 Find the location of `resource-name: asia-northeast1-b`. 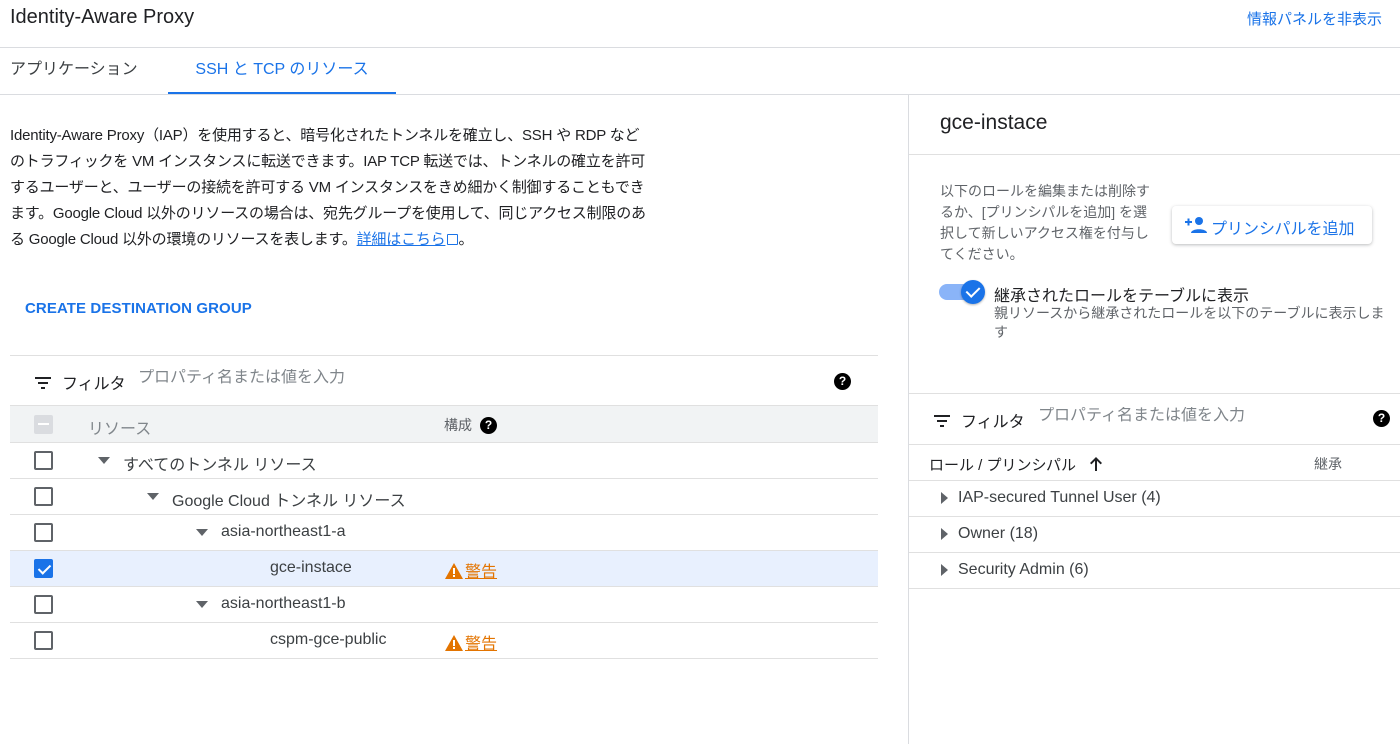

resource-name: asia-northeast1-b is located at coordinates (283, 603).